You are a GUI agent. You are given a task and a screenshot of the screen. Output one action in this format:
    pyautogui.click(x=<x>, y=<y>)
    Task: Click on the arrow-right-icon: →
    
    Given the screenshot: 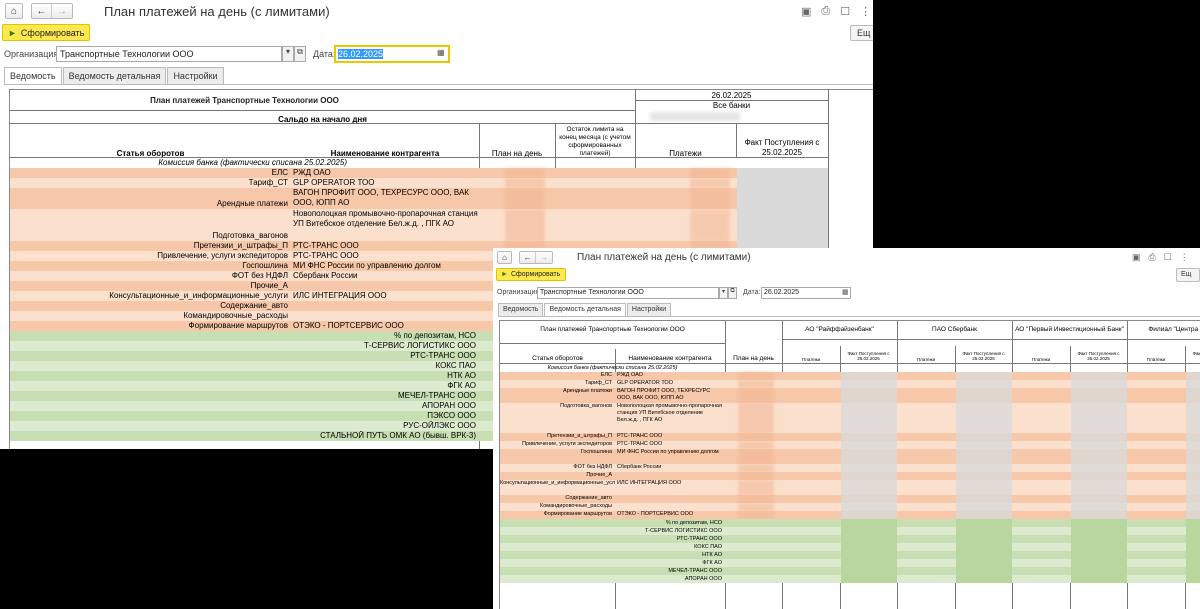 What is the action you would take?
    pyautogui.click(x=62, y=11)
    